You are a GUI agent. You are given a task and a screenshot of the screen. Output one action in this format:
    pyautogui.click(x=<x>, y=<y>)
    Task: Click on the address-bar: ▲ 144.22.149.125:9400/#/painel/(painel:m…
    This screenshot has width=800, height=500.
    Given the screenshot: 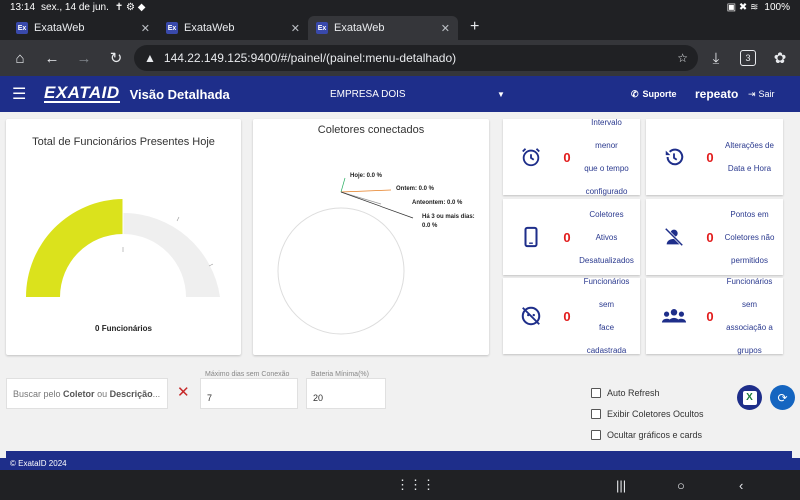 What is the action you would take?
    pyautogui.click(x=416, y=58)
    